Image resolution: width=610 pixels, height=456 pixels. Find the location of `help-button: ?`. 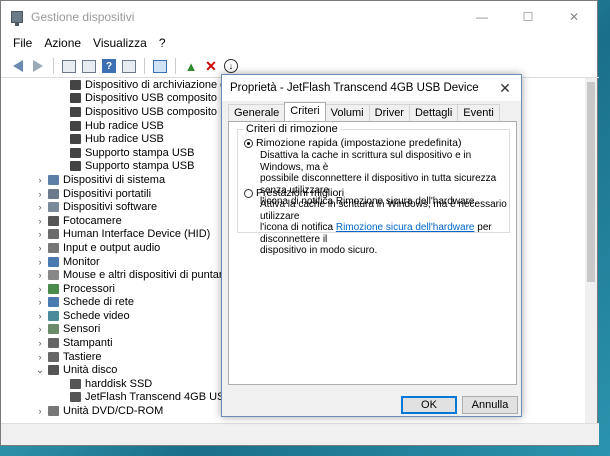

help-button: ? is located at coordinates (109, 66).